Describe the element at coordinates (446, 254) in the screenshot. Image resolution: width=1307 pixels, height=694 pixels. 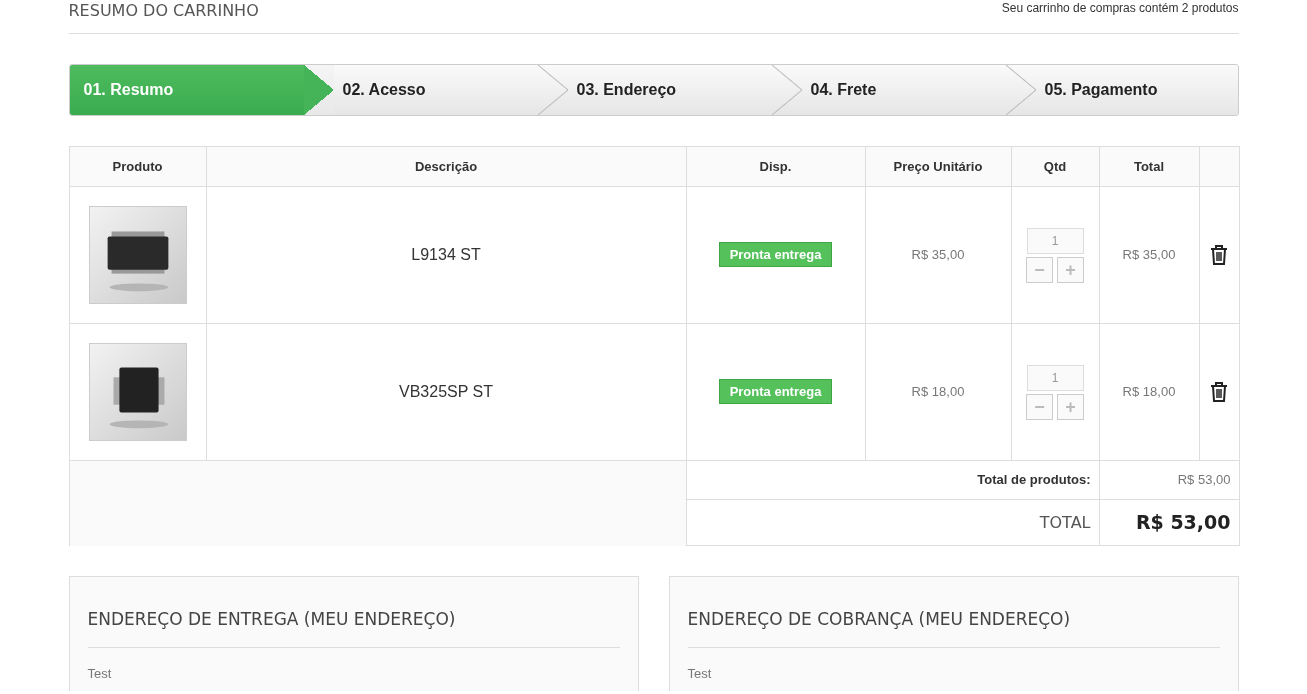
I see `product-name: L9134 ST` at that location.